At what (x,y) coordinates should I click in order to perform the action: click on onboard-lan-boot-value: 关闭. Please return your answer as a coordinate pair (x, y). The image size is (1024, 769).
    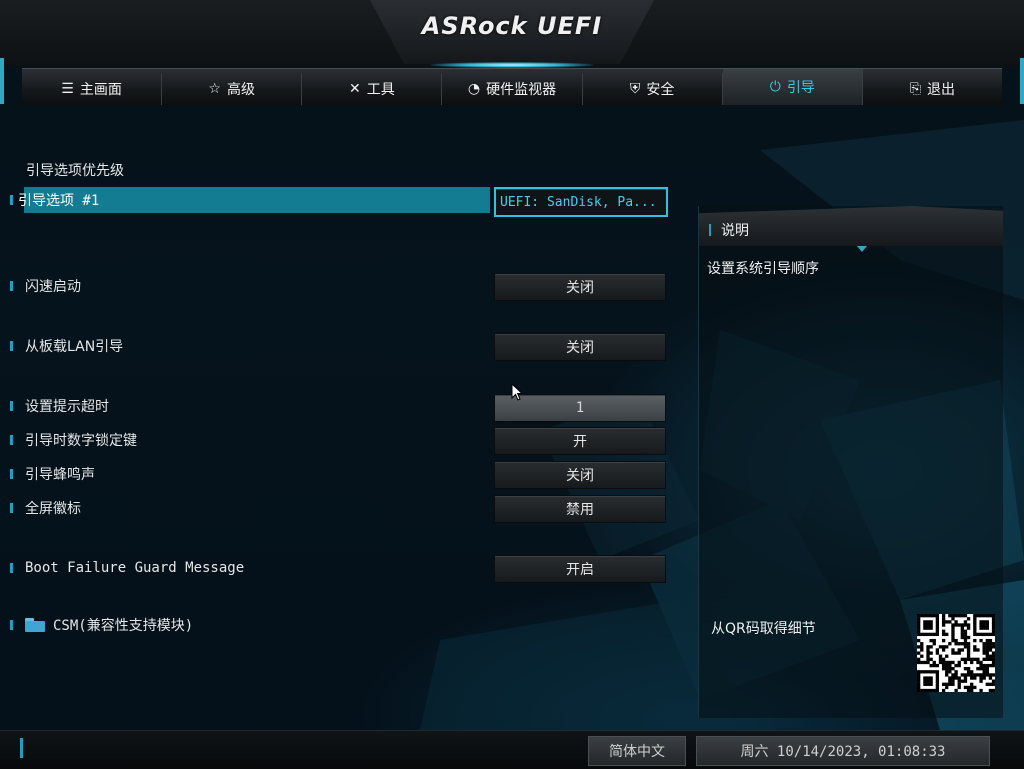
    Looking at the image, I should click on (580, 347).